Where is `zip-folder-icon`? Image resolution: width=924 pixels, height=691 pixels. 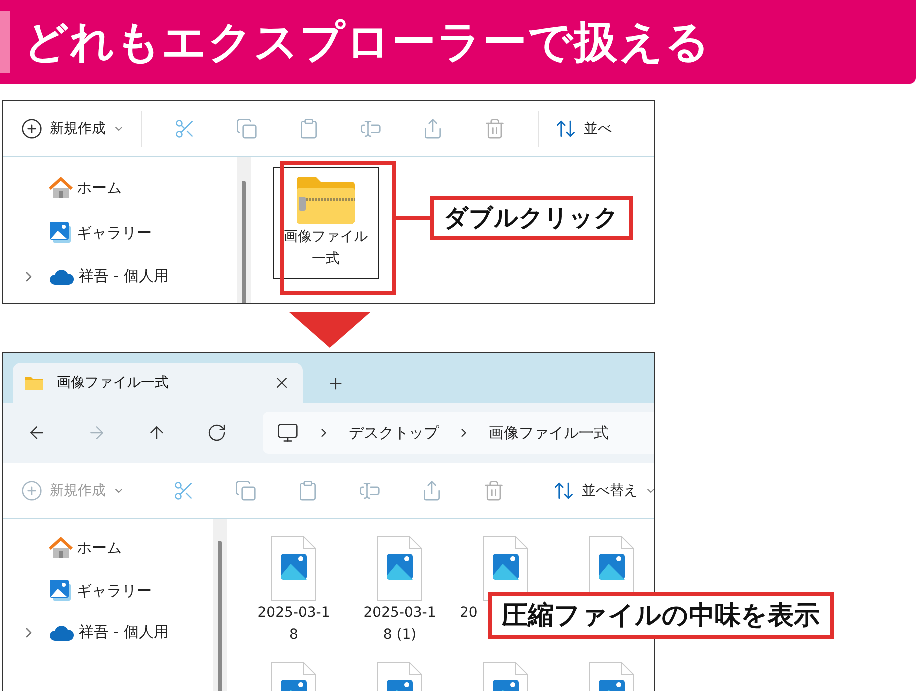
zip-folder-icon is located at coordinates (326, 201).